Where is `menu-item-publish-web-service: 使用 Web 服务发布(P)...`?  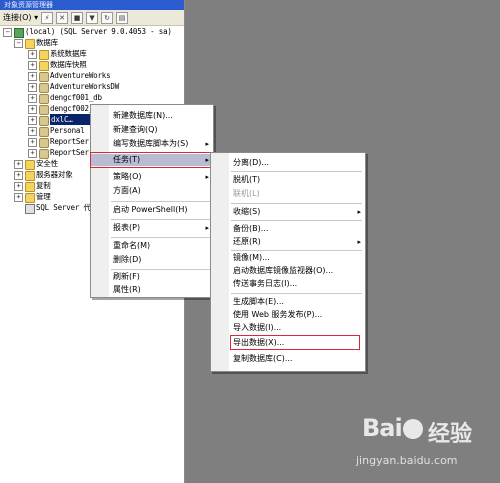
menu-item-publish-web-service: 使用 Web 服务发布(P)... is located at coordinates (288, 315).